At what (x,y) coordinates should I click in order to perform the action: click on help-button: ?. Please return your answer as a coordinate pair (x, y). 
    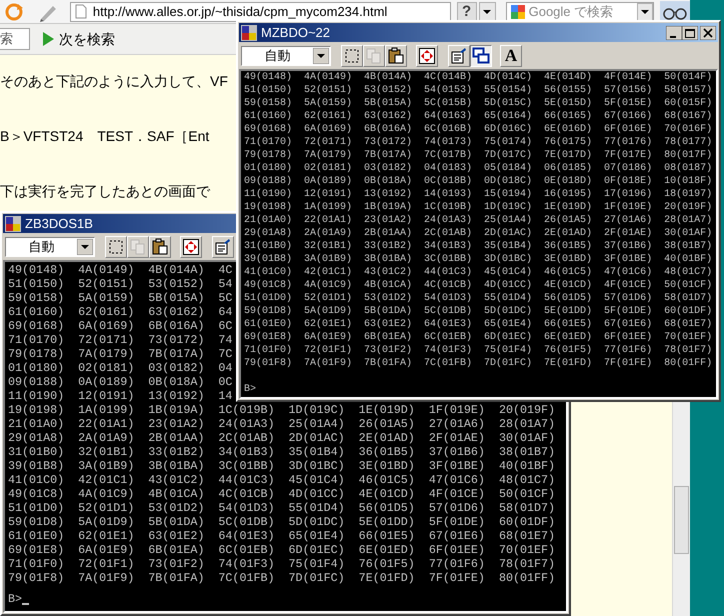
    Looking at the image, I should click on (466, 12).